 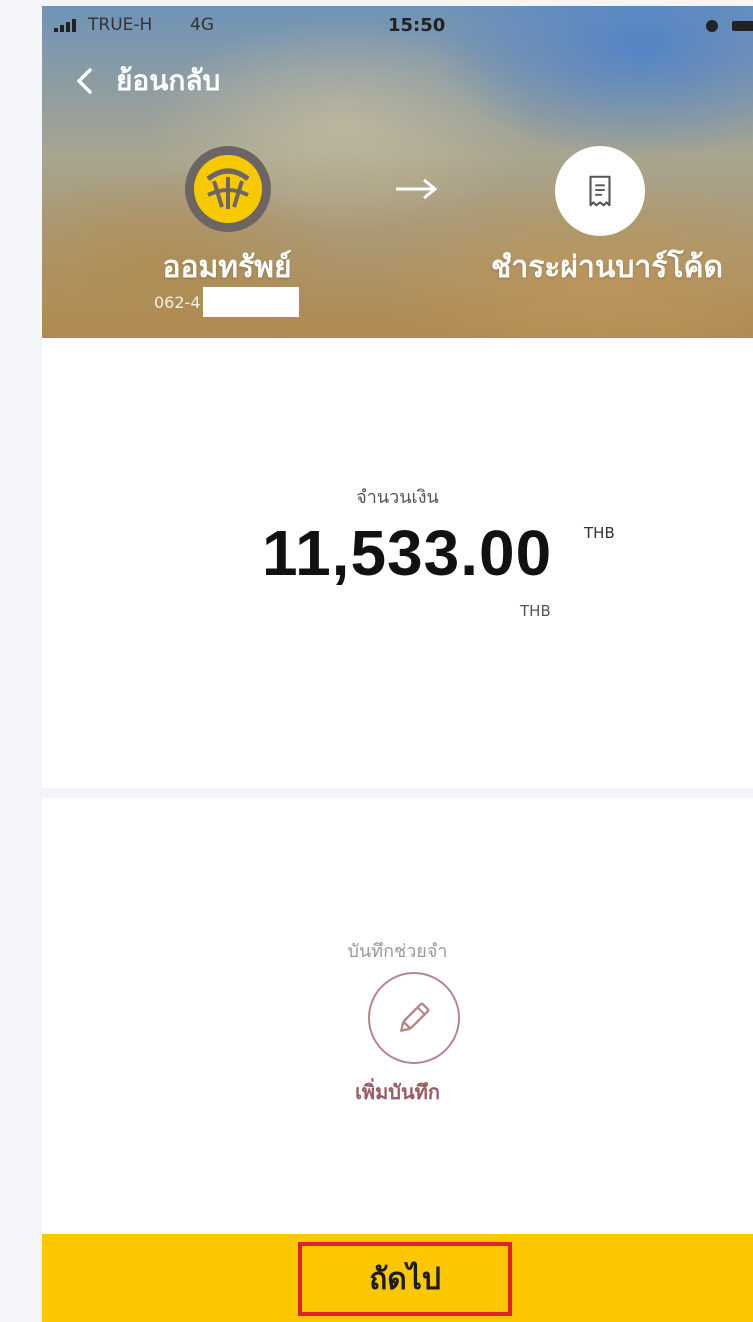 I want to click on account-number-redaction, so click(x=250, y=302).